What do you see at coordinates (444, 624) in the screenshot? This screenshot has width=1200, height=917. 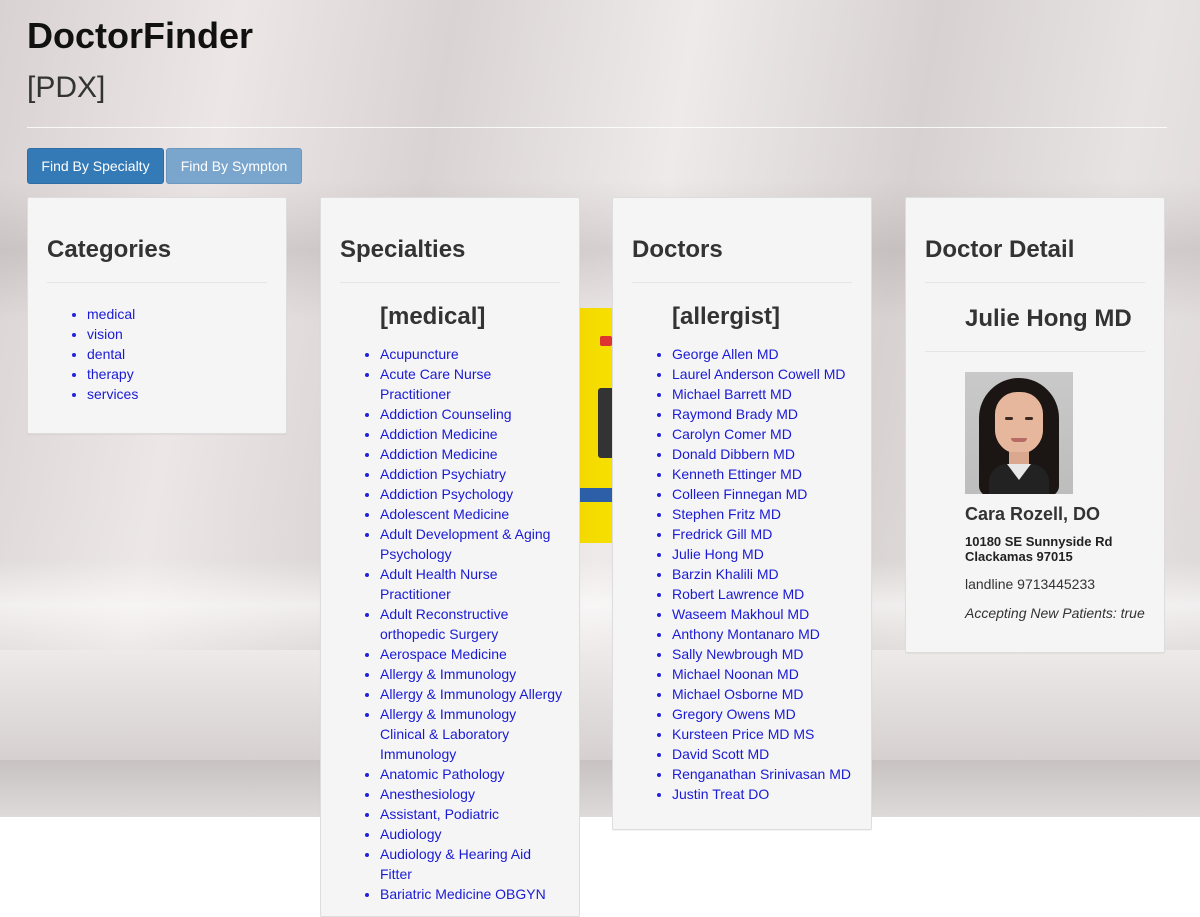 I see `specialty-item-link: Adult Reconstructive orthopedic Surgery` at bounding box center [444, 624].